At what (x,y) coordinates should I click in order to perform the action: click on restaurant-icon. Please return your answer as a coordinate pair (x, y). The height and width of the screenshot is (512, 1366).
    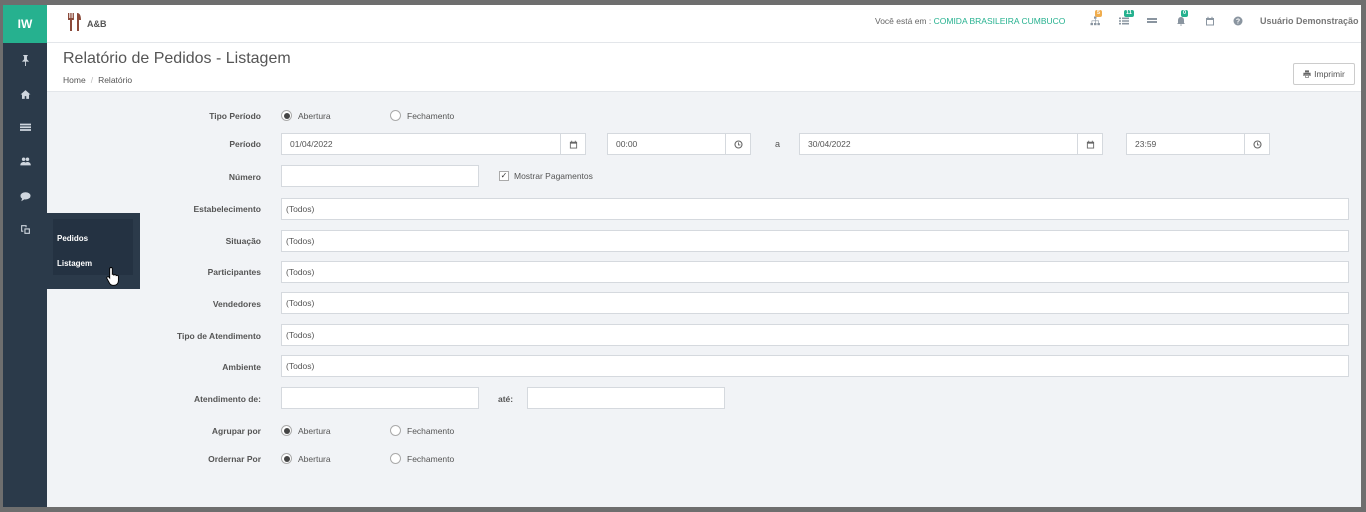
    Looking at the image, I should click on (74, 22).